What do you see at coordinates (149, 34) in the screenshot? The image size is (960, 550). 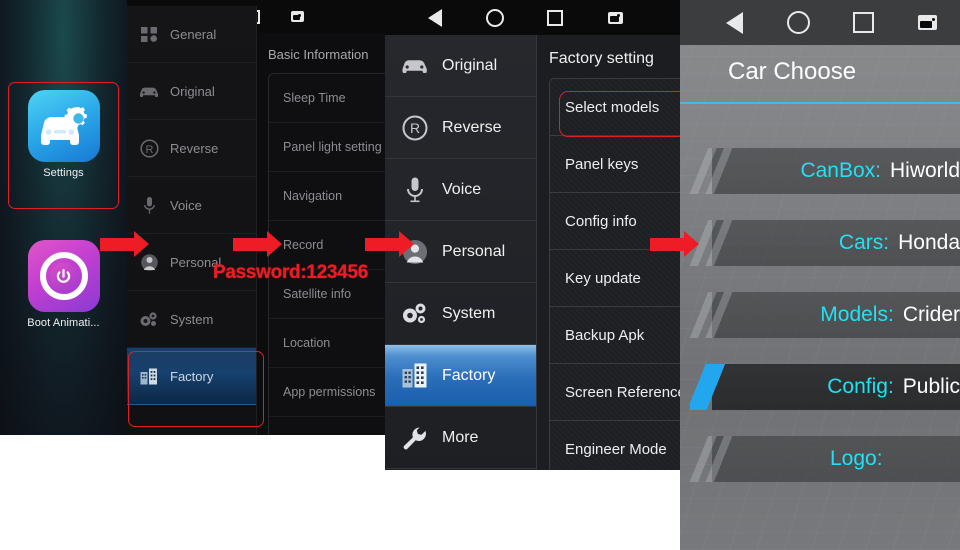 I see `general-icon` at bounding box center [149, 34].